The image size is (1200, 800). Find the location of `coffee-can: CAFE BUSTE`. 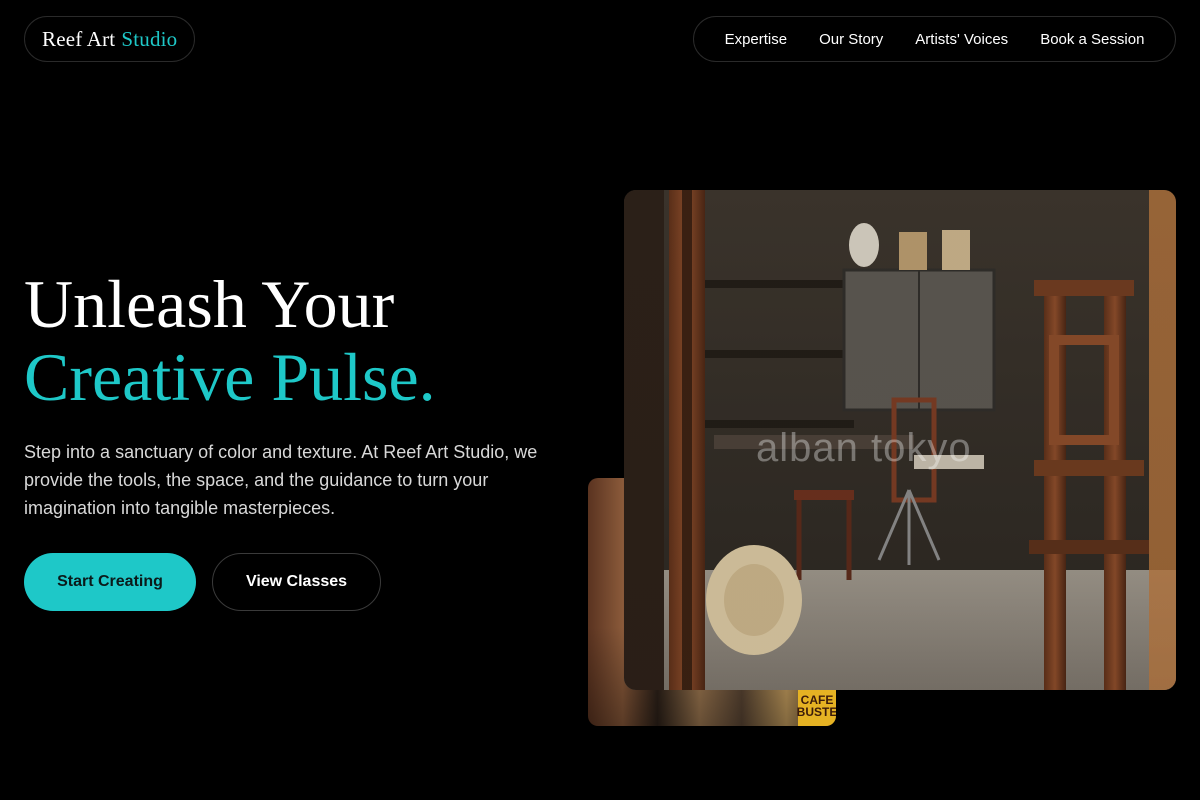

coffee-can: CAFE BUSTE is located at coordinates (816, 706).